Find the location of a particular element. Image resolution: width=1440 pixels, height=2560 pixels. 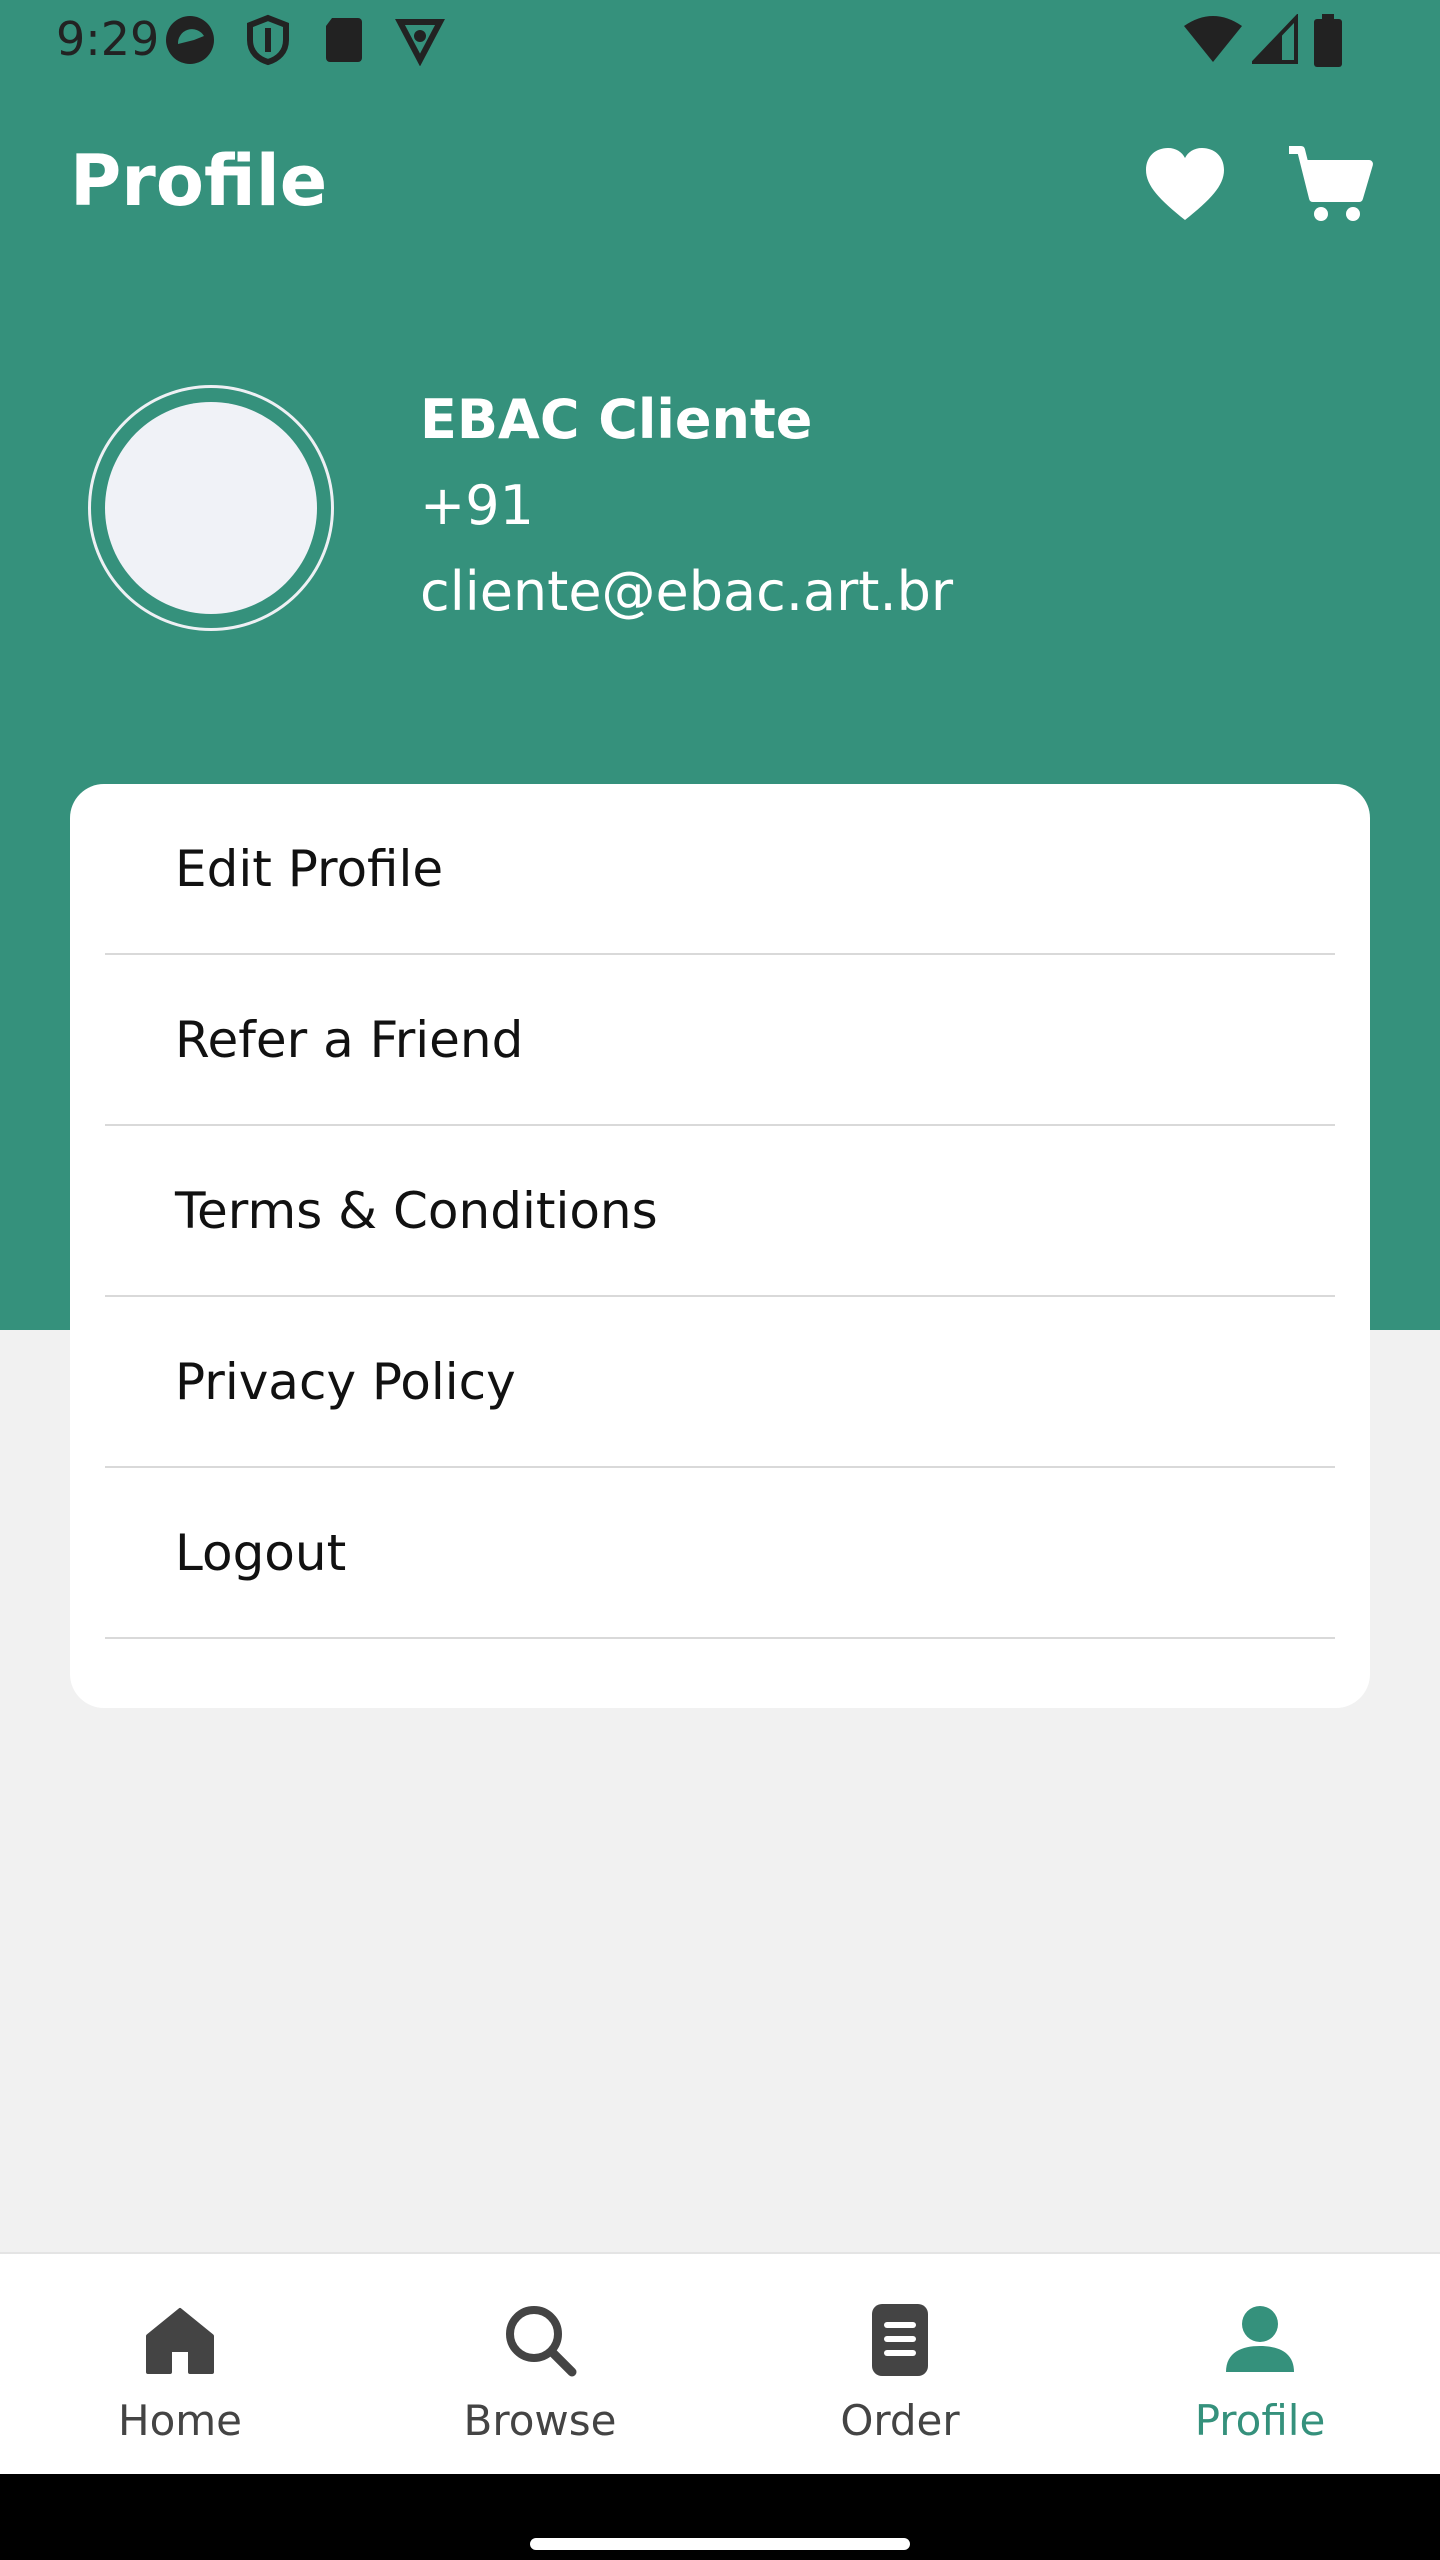

menu-item-edit-profile: Edit Profile is located at coordinates (720, 869).